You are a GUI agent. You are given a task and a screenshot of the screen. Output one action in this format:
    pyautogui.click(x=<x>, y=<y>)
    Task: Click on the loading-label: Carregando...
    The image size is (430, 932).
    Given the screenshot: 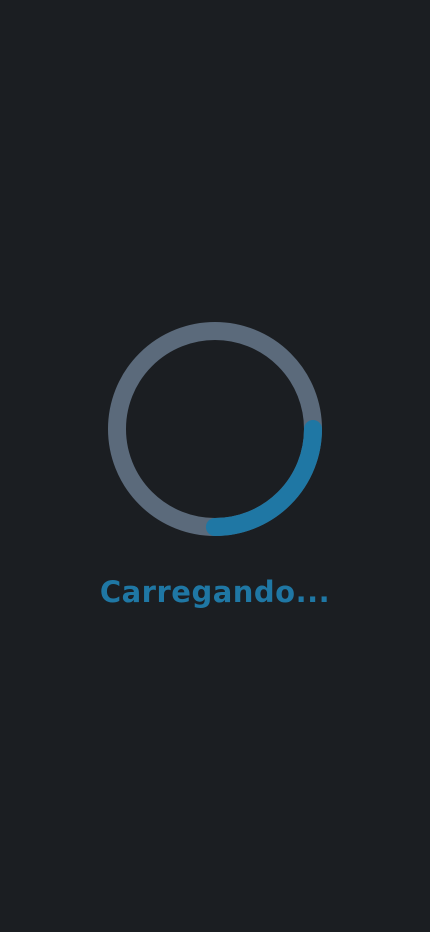 What is the action you would take?
    pyautogui.click(x=215, y=592)
    